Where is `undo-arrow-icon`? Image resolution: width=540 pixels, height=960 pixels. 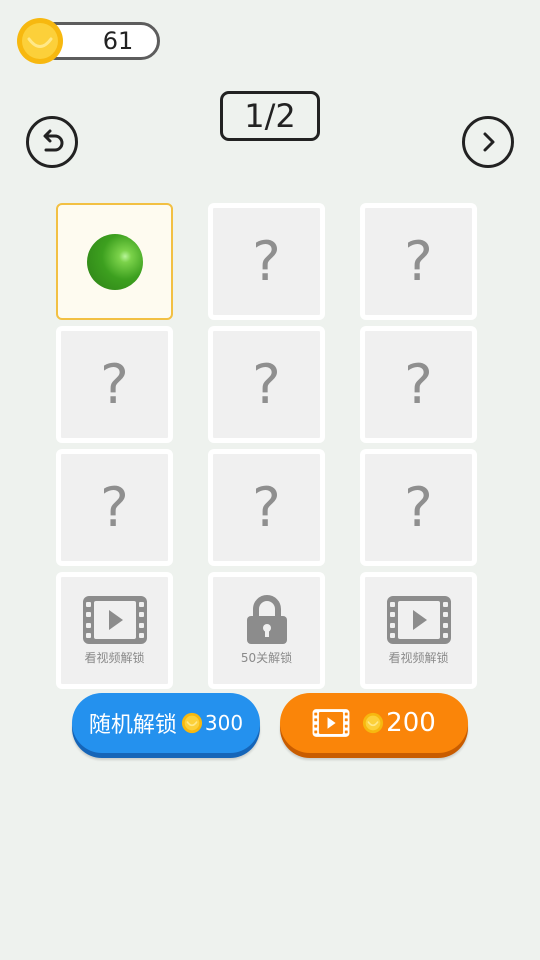
undo-arrow-icon is located at coordinates (53, 140).